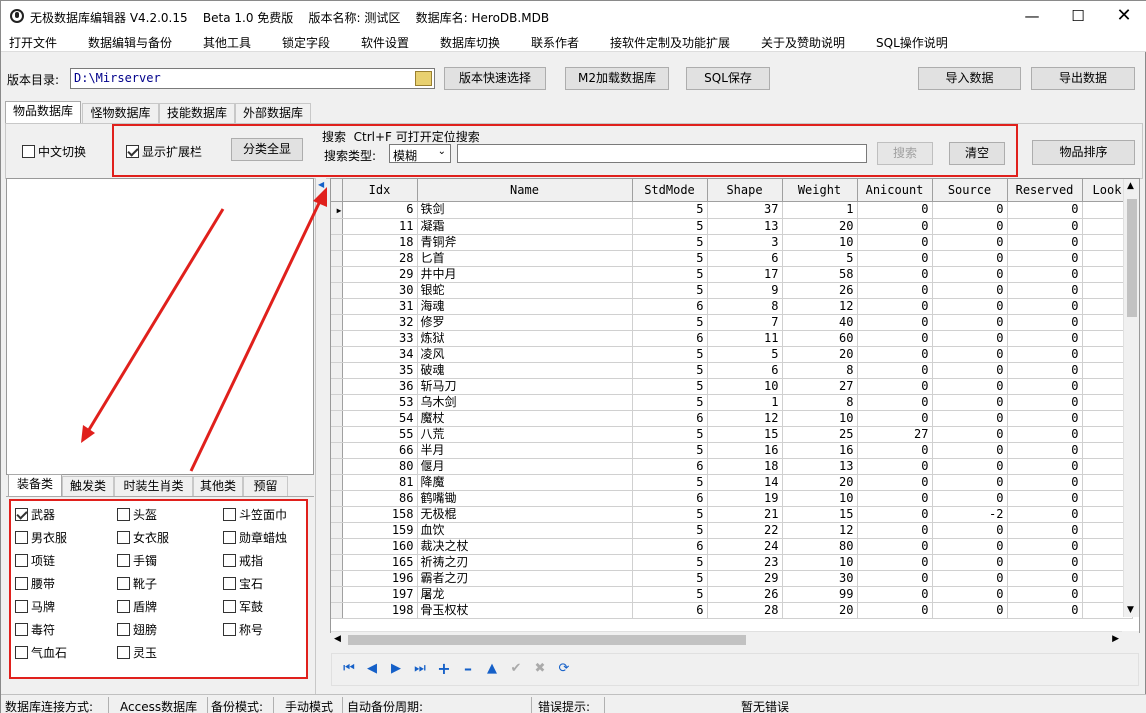 The width and height of the screenshot is (1146, 713). What do you see at coordinates (745, 530) in the screenshot?
I see `table-cell: 22` at bounding box center [745, 530].